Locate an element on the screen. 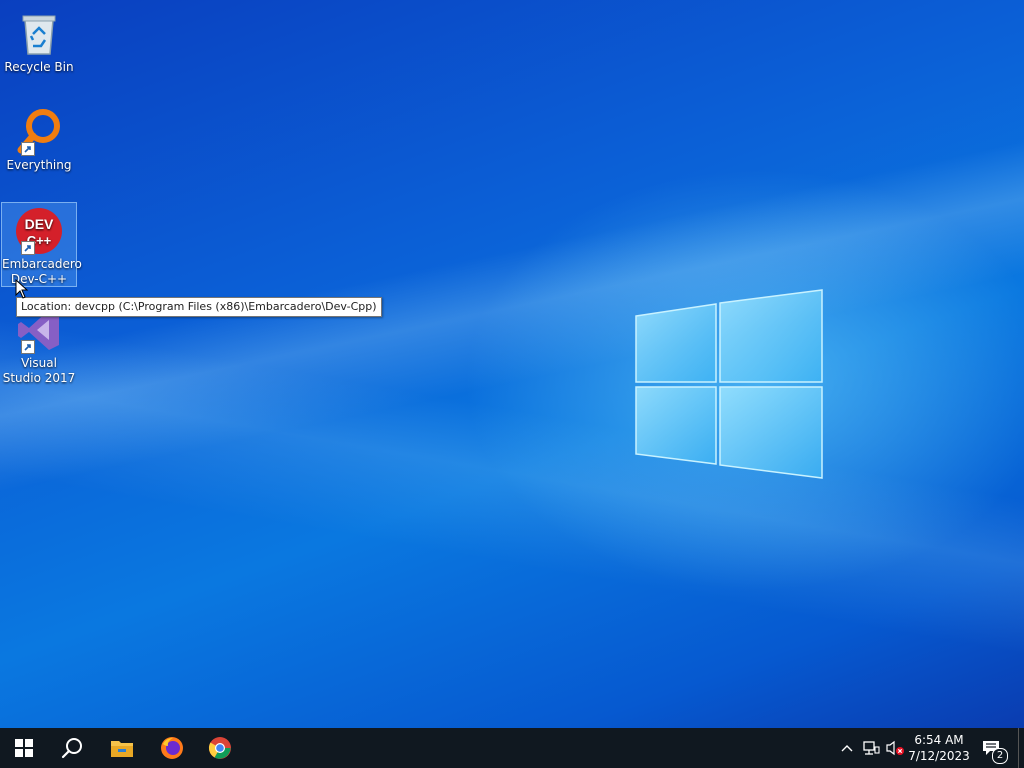 This screenshot has width=1024, height=768. windows-logo-wallpaper is located at coordinates (729, 384).